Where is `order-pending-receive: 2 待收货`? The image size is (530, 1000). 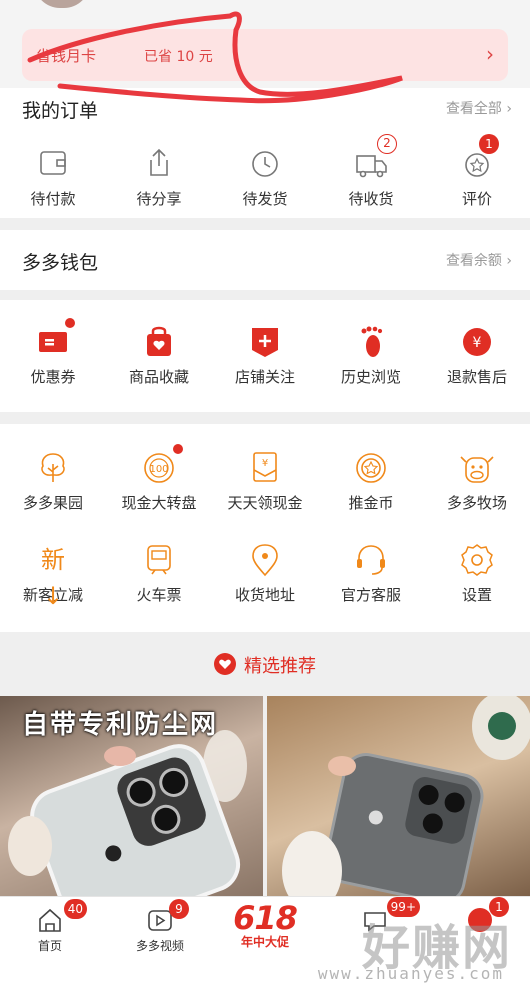
order-pending-receive: 2 待收货 is located at coordinates (371, 171).